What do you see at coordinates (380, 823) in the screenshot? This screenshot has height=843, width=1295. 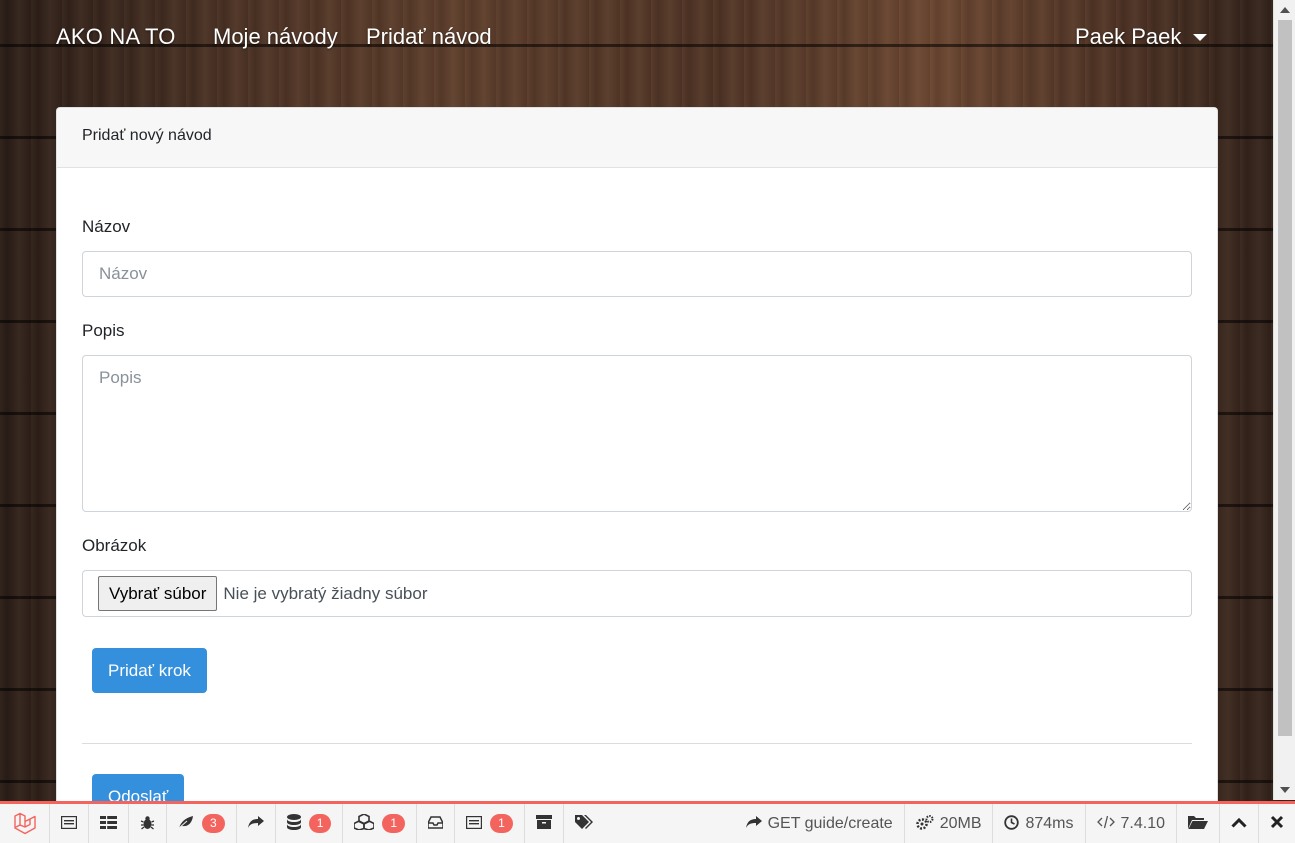 I see `debugbar-models-tab: 1` at bounding box center [380, 823].